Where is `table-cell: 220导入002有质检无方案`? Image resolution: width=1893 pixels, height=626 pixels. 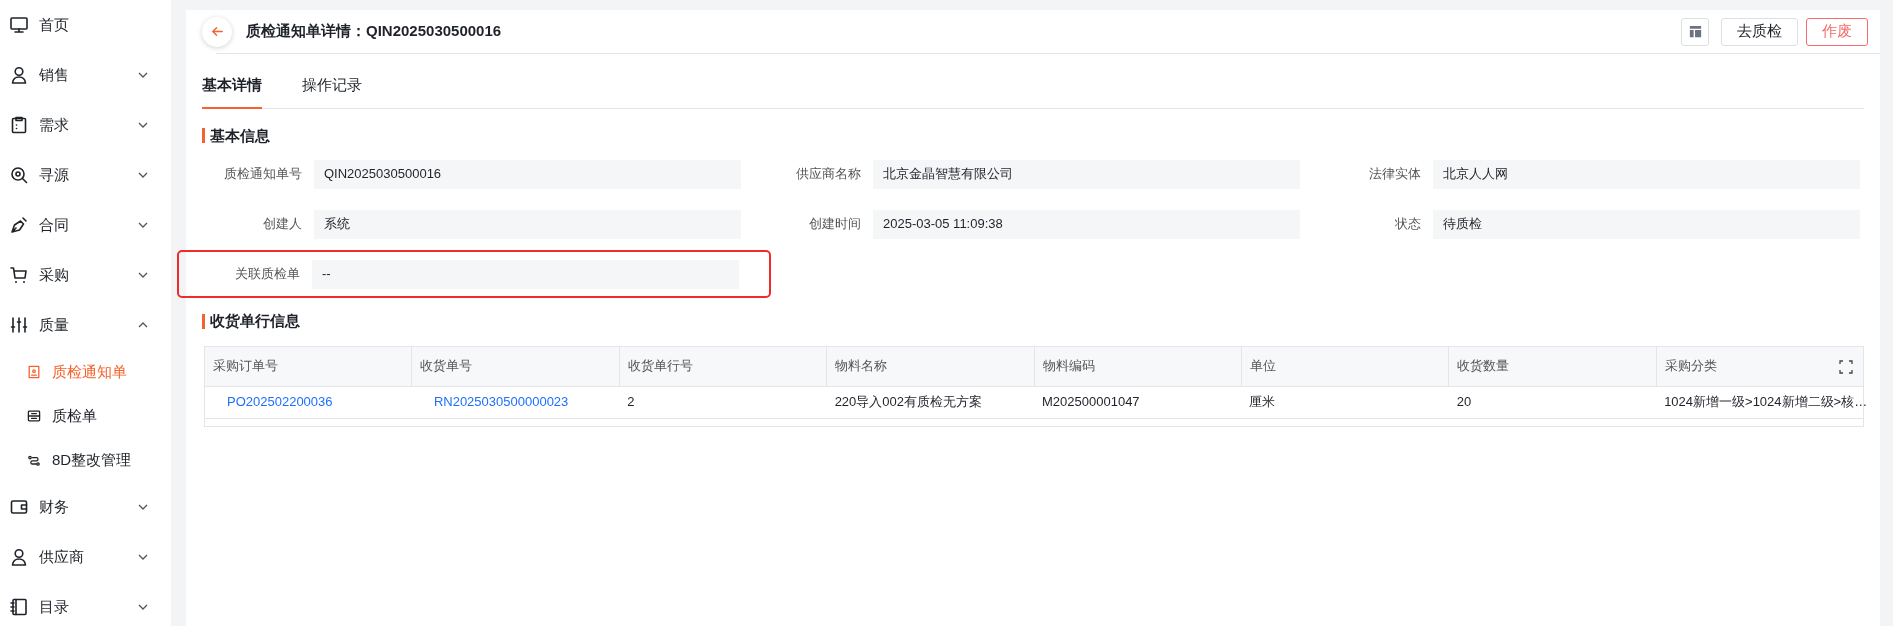 table-cell: 220导入002有质检无方案 is located at coordinates (930, 402).